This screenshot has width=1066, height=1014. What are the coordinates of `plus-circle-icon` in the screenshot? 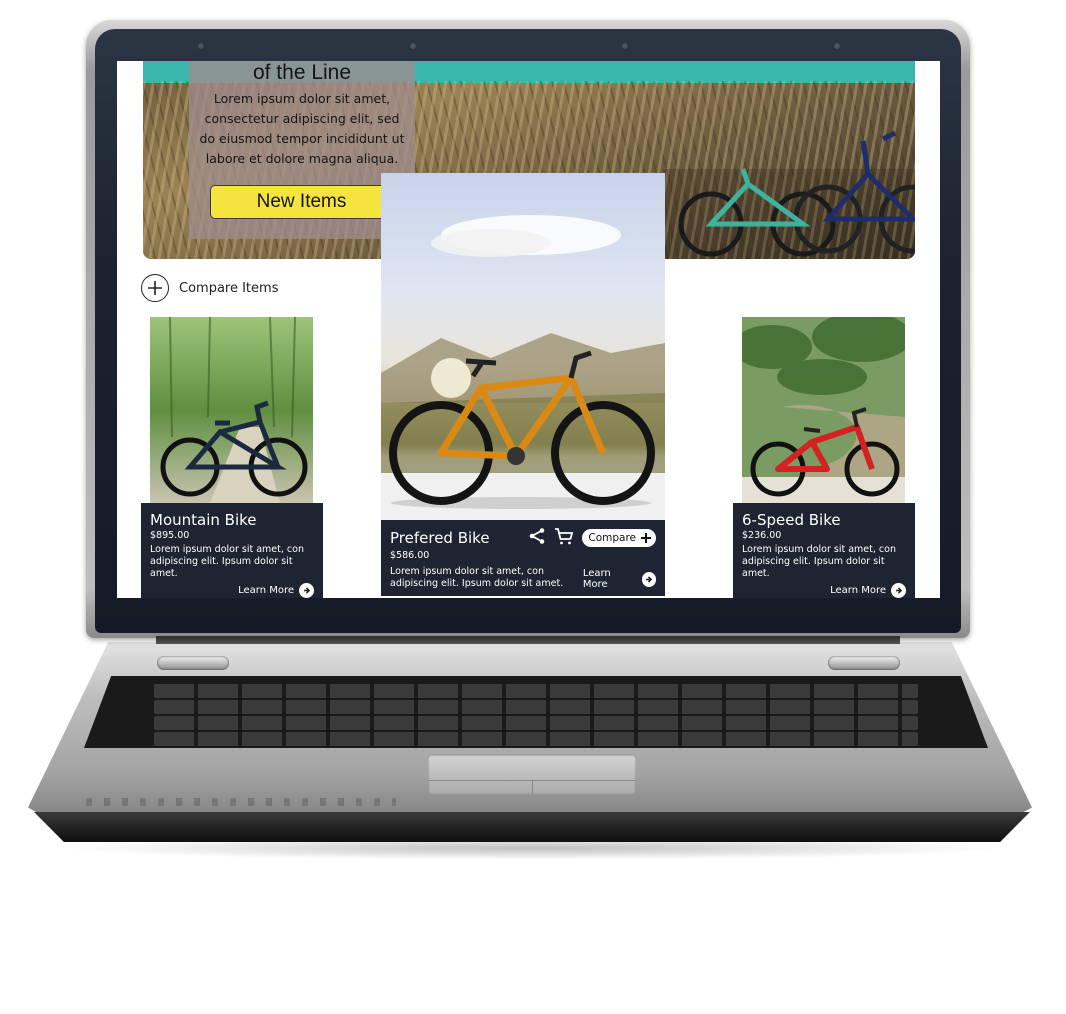 It's located at (155, 288).